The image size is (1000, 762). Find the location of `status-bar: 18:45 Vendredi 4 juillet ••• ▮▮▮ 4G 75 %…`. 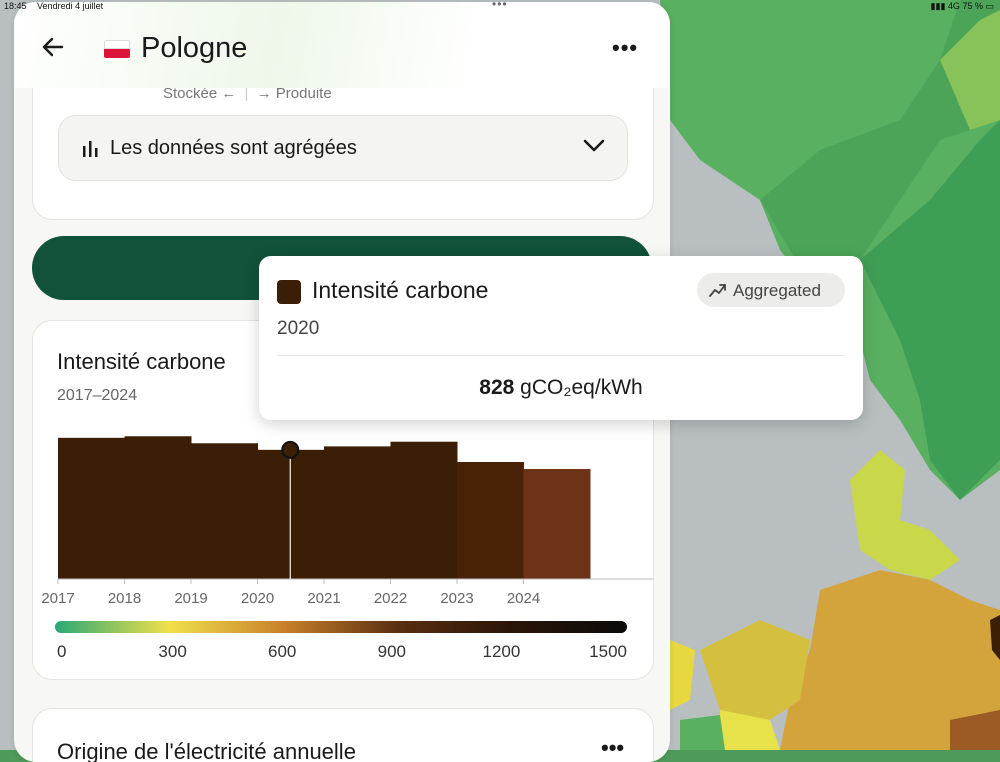

status-bar: 18:45 Vendredi 4 juillet ••• ▮▮▮ 4G 75 %… is located at coordinates (500, 7).